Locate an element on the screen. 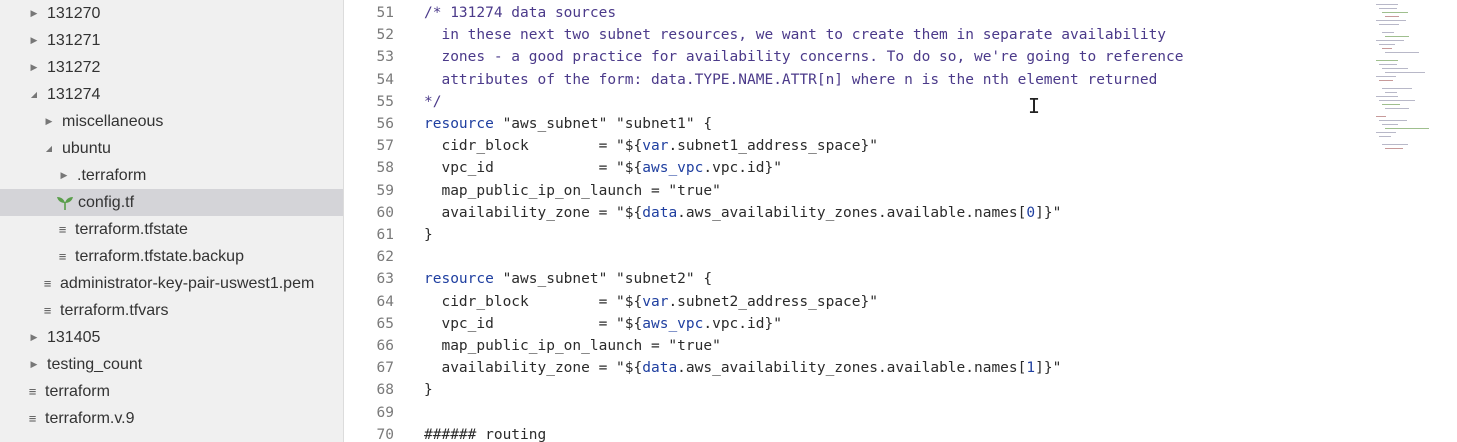 The height and width of the screenshot is (442, 1457). line-number: 51 is located at coordinates (385, 13).